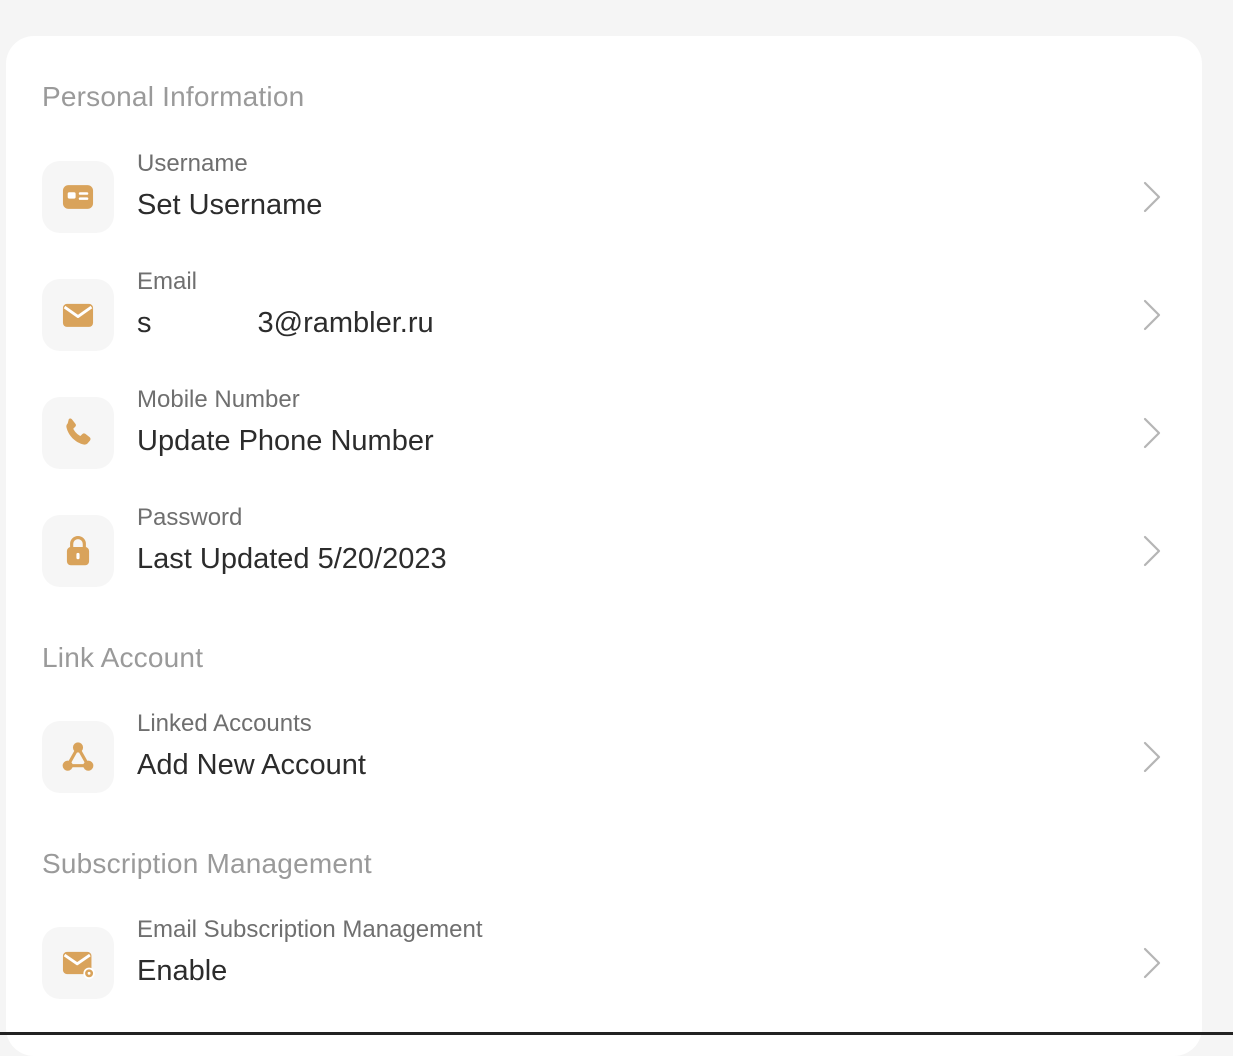 The image size is (1233, 1056). I want to click on row-username: Username Set Username, so click(604, 199).